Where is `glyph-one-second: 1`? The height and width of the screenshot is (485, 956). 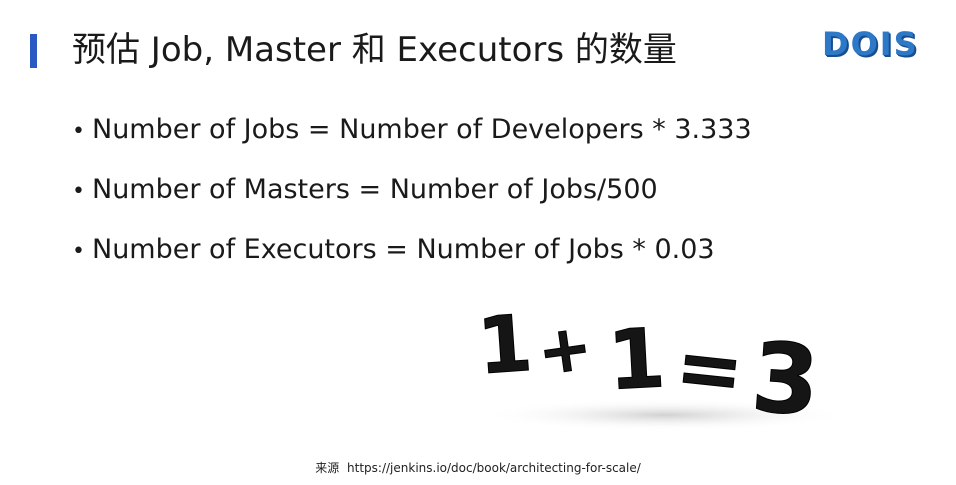
glyph-one-second: 1 is located at coordinates (637, 360).